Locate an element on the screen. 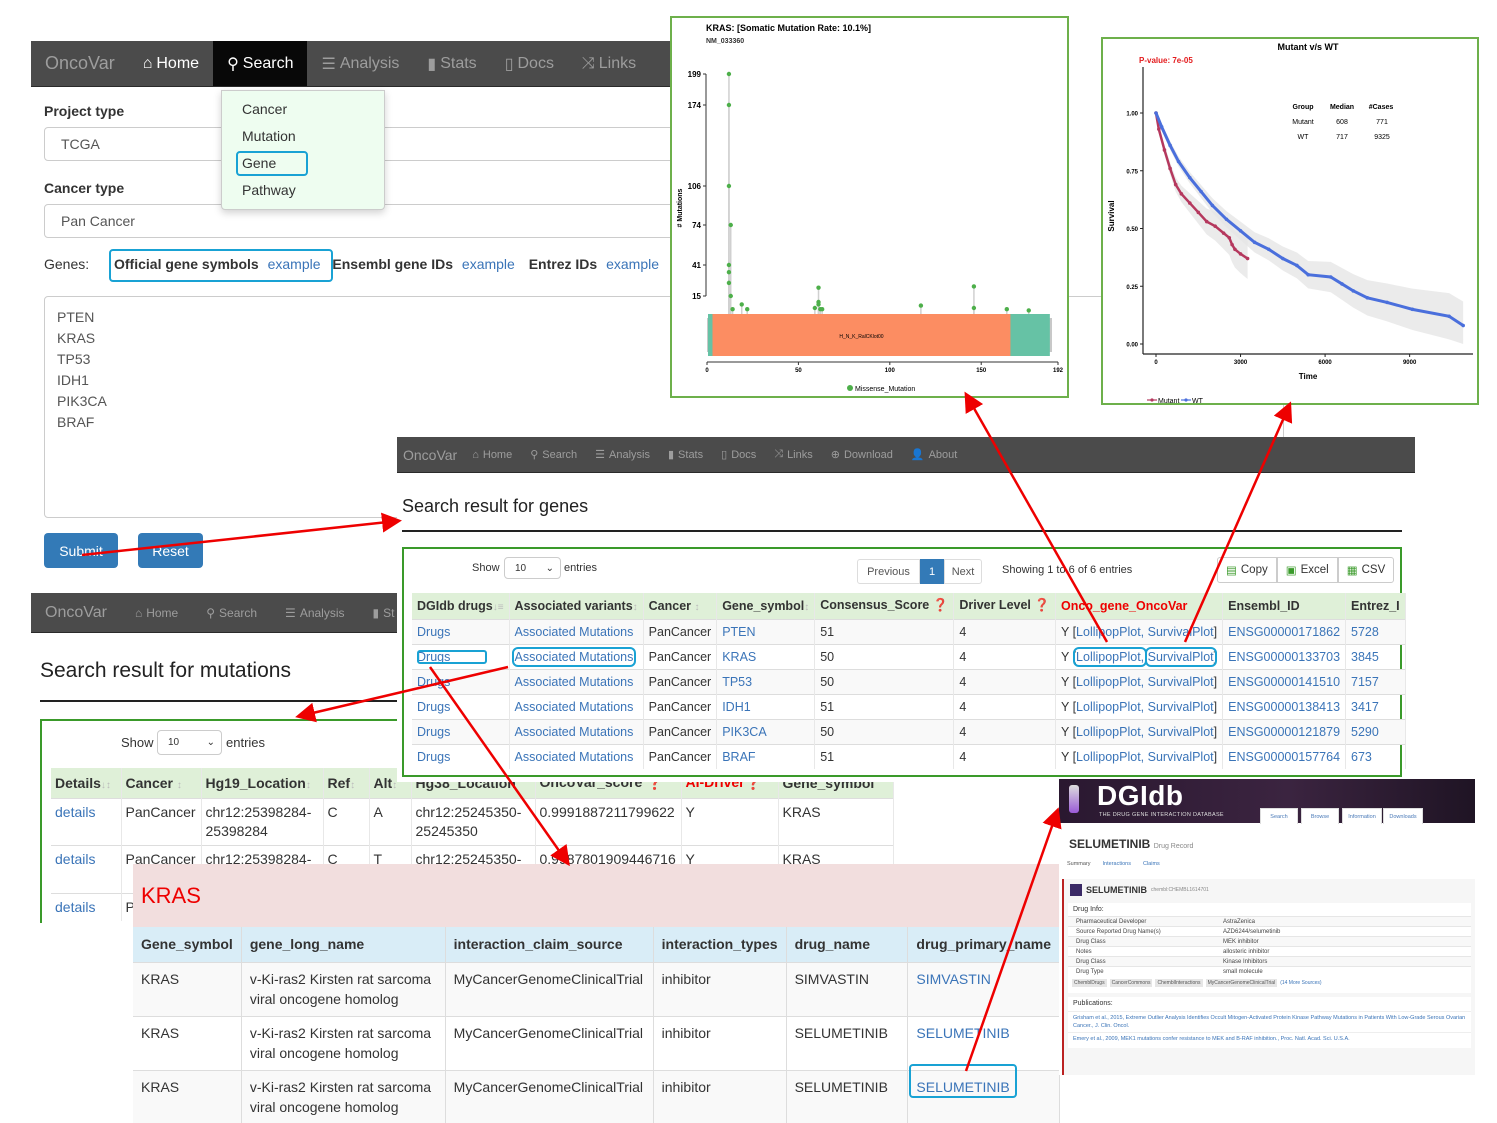  nav-about: 👤 About is located at coordinates (934, 454).